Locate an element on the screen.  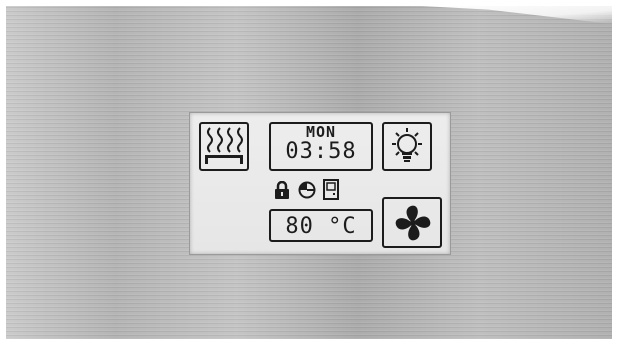
clock-display: MON 03:58 is located at coordinates (321, 146).